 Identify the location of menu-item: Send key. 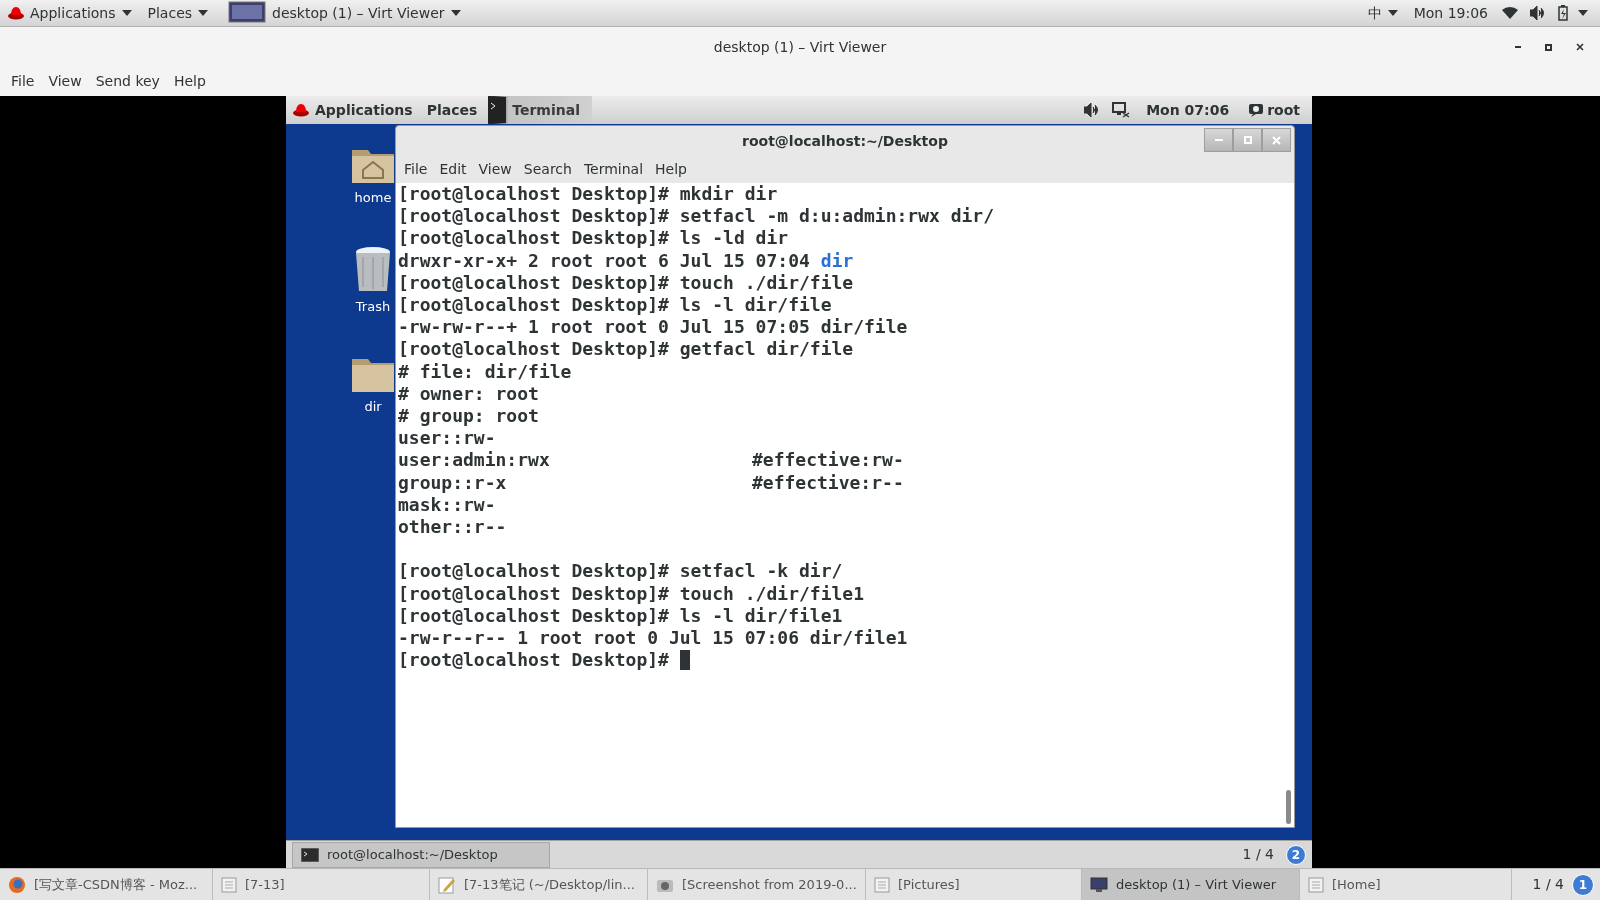
(127, 81).